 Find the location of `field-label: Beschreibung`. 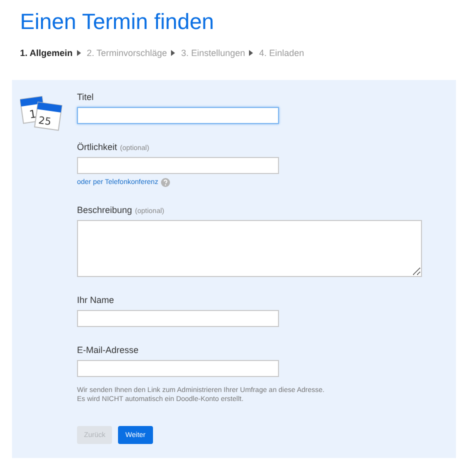

field-label: Beschreibung is located at coordinates (104, 210).